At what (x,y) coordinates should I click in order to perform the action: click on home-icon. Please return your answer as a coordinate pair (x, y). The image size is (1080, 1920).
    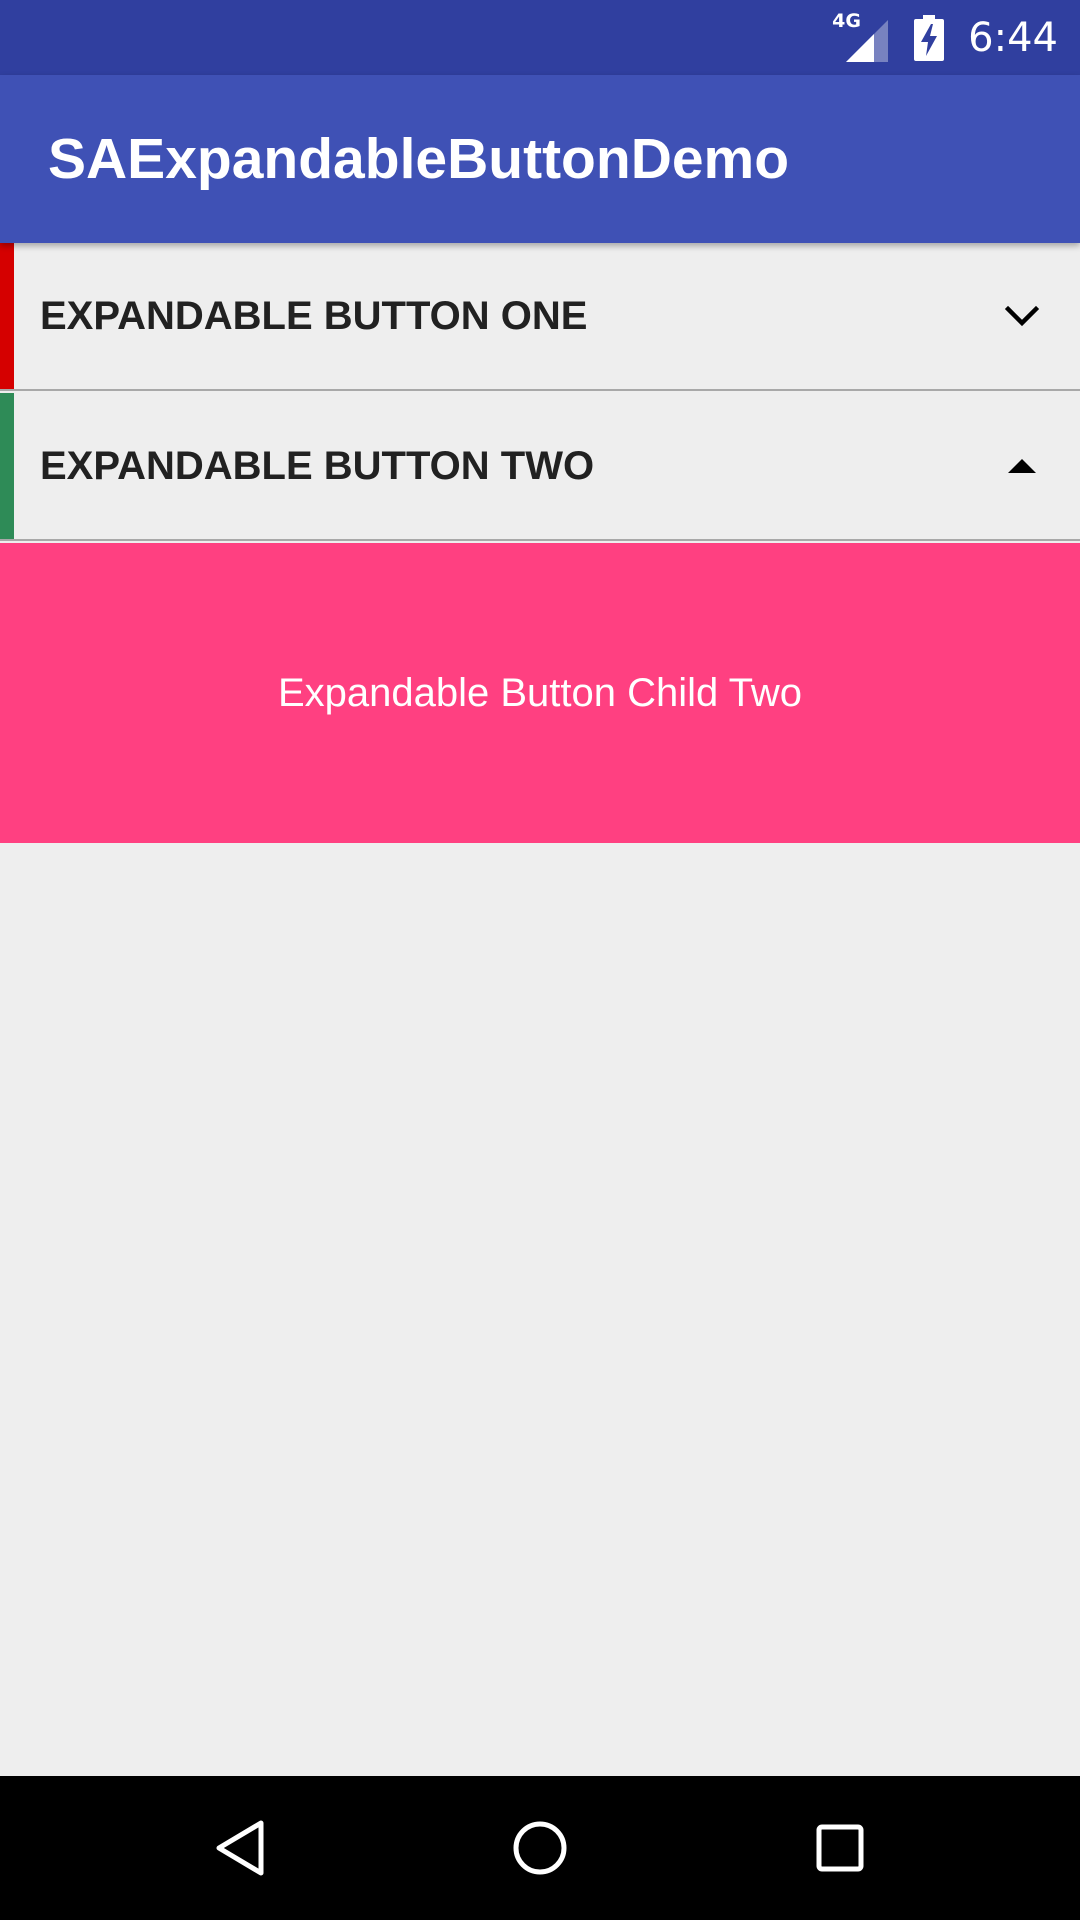
    Looking at the image, I should click on (540, 1848).